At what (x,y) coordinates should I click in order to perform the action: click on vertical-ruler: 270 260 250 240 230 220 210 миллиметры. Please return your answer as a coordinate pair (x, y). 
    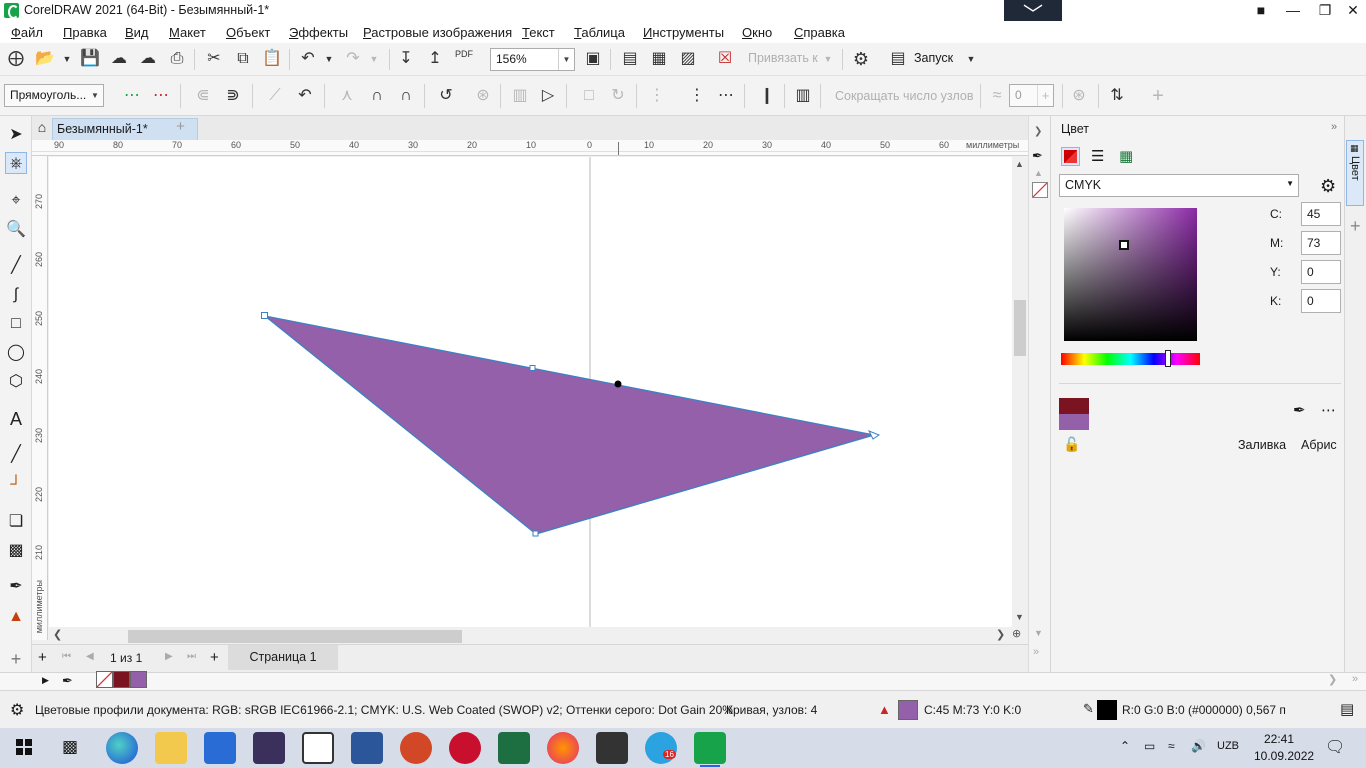
    Looking at the image, I should click on (40, 398).